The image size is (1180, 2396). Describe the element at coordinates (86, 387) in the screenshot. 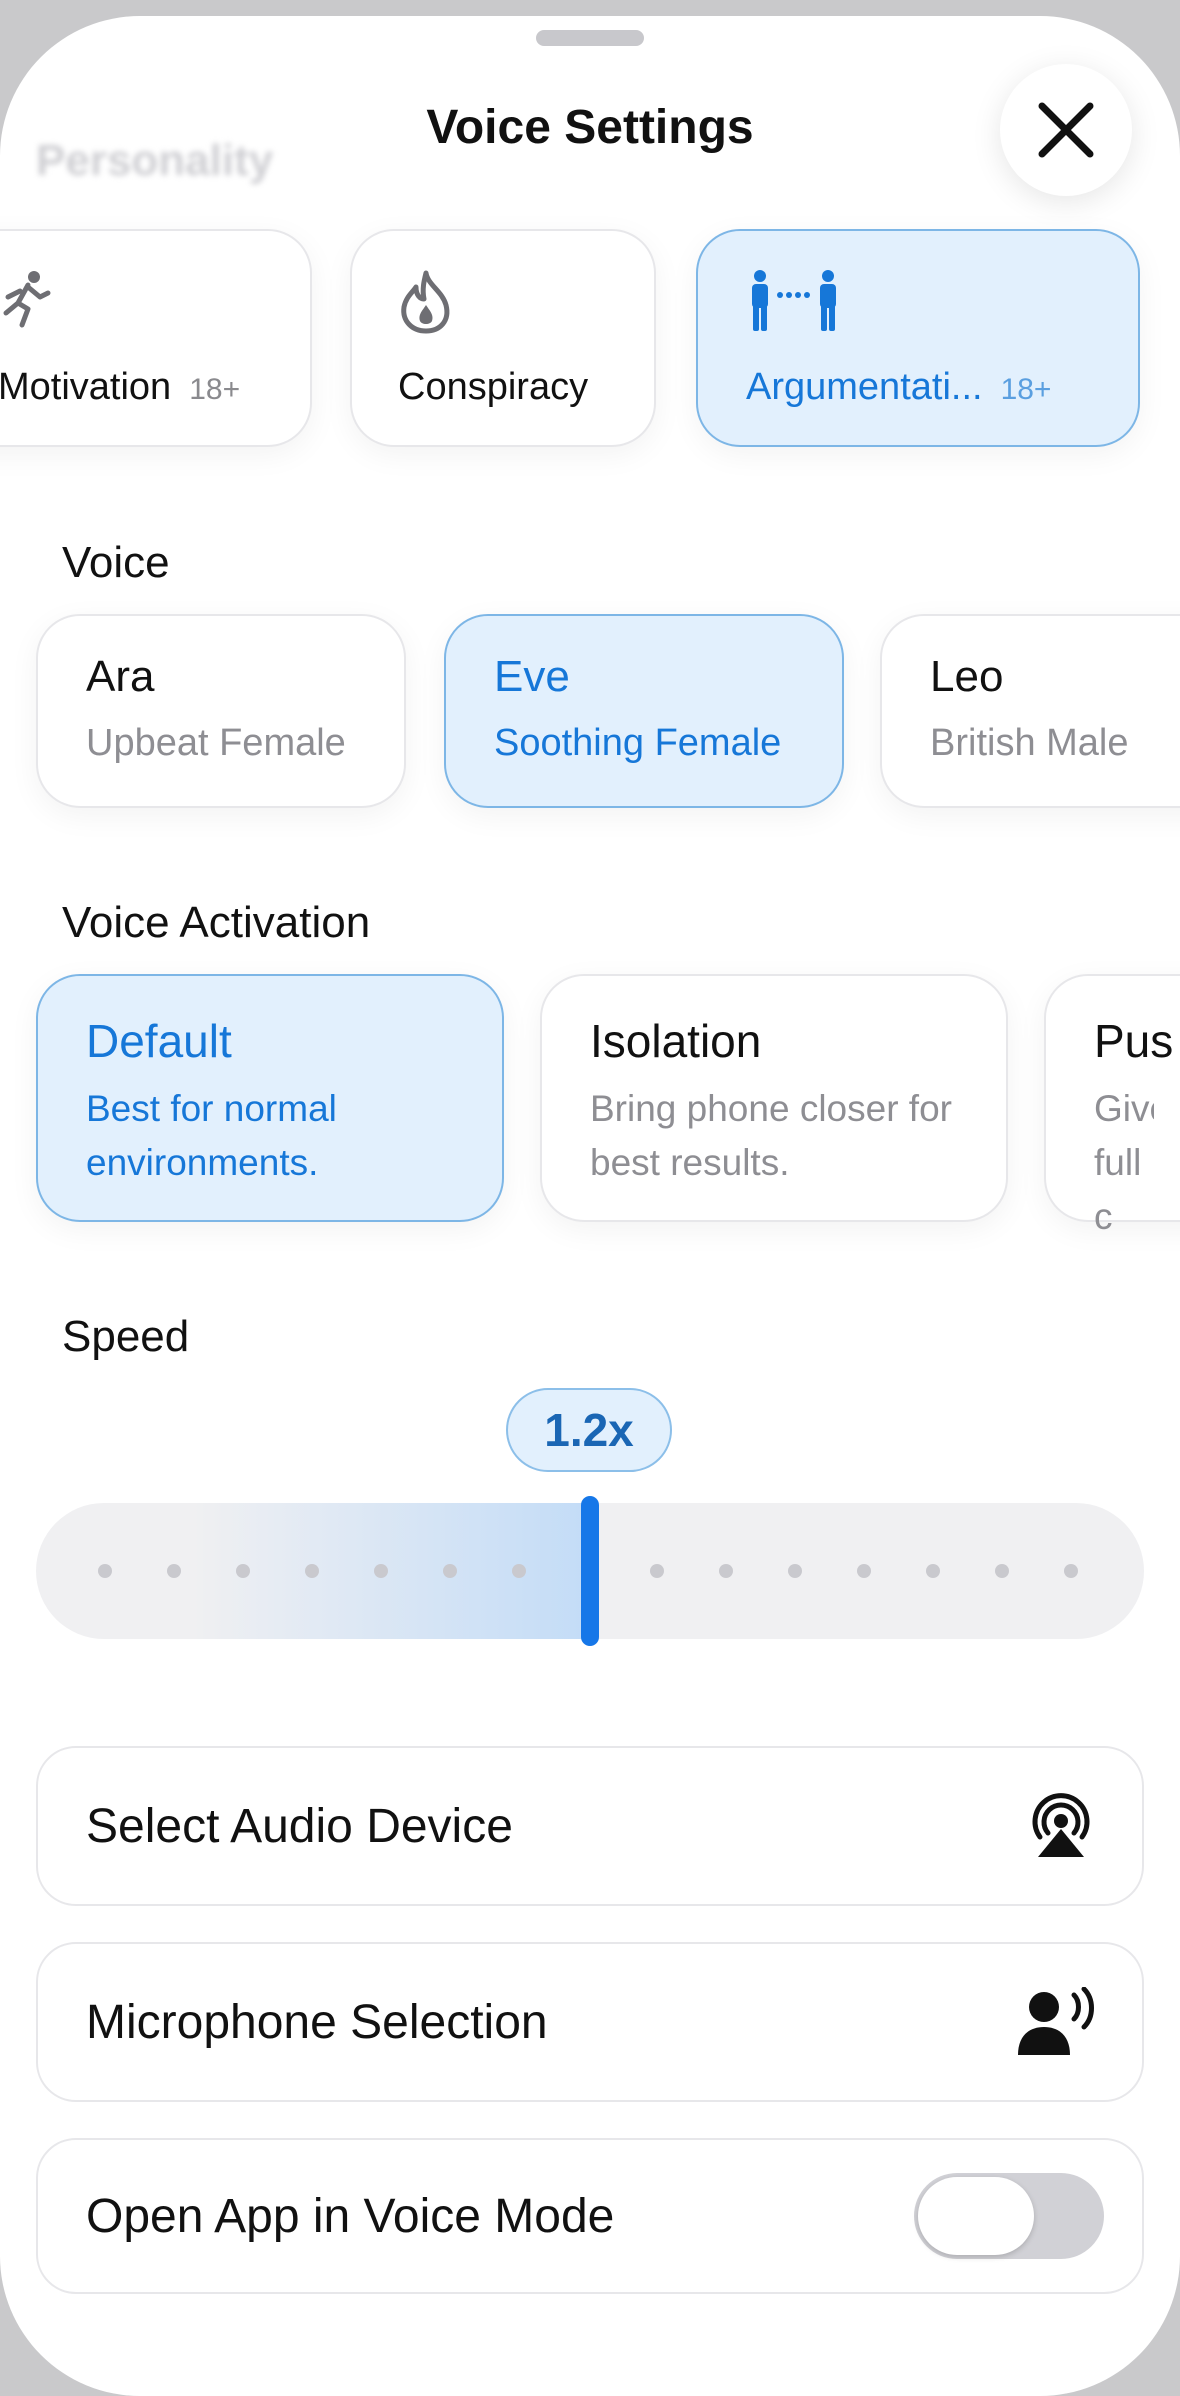

I see `personality-label: Motivation` at that location.